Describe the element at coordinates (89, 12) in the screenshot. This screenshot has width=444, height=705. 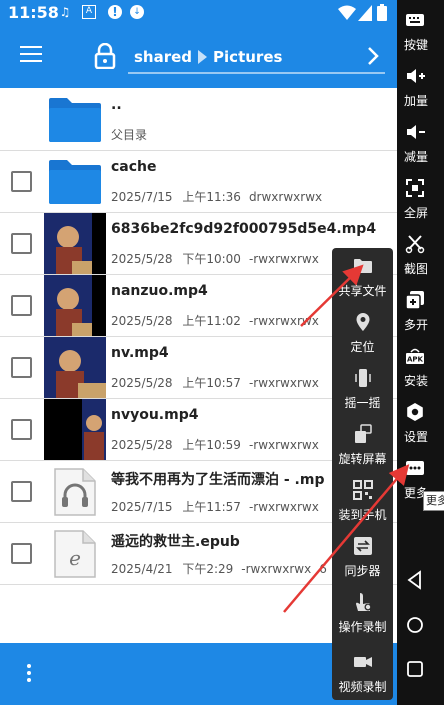
I see `notification-a-icon: A` at that location.